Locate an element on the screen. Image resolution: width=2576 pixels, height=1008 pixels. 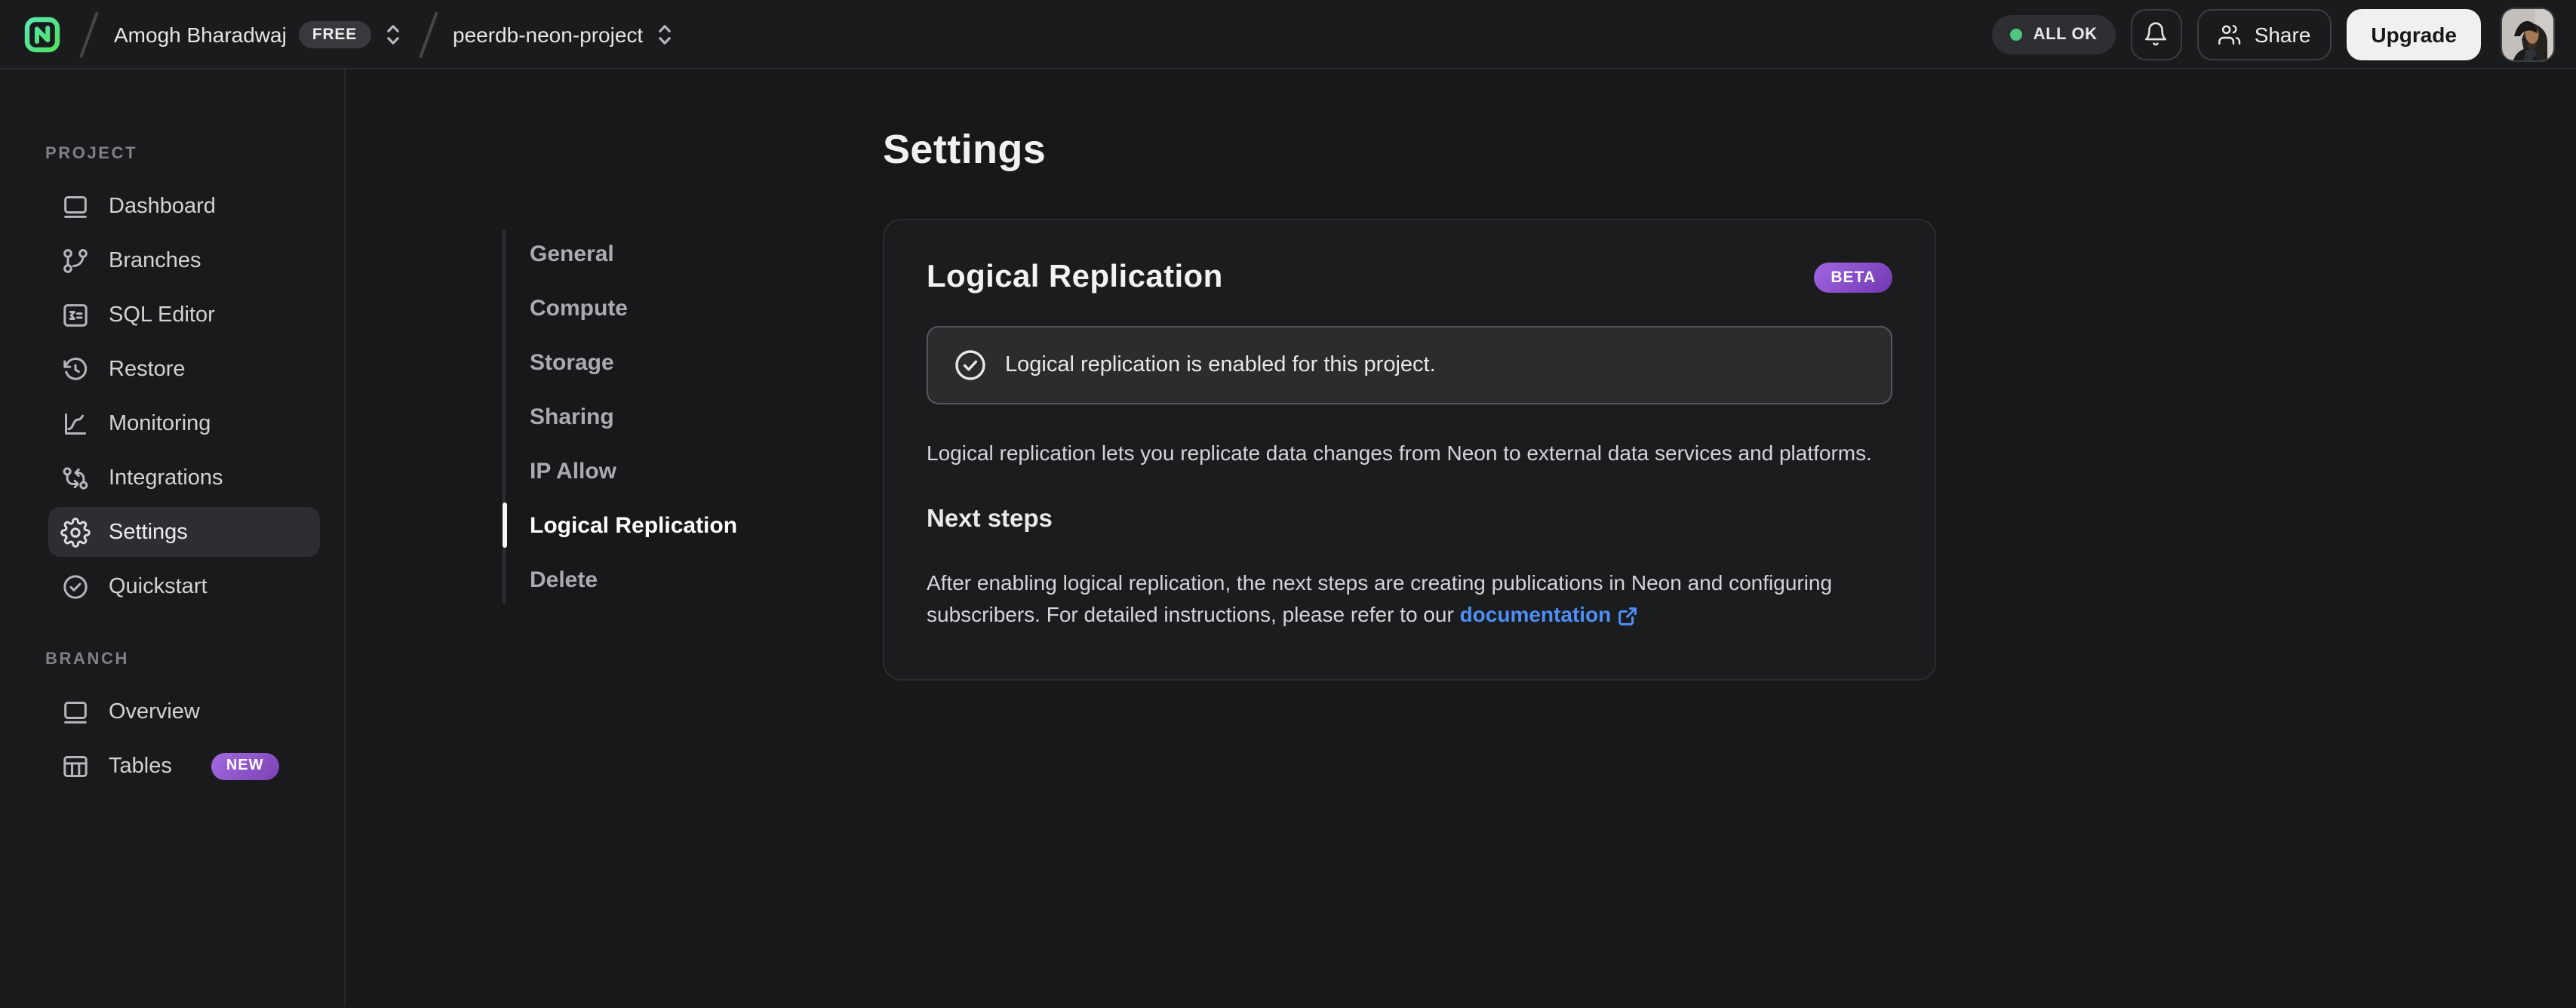
status-dot-icon is located at coordinates (2016, 34).